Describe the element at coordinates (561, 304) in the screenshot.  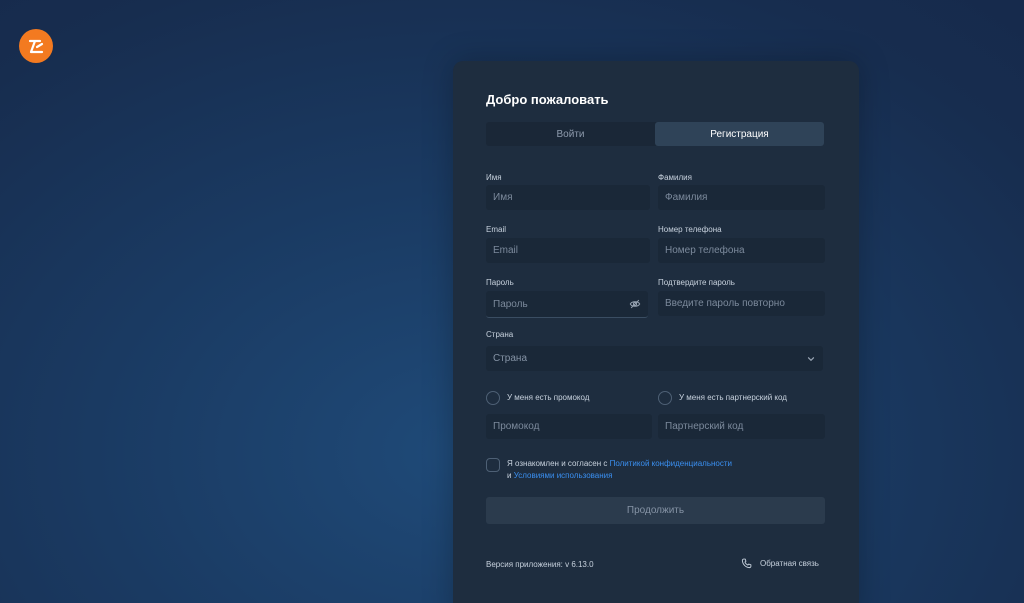
I see `password-input` at that location.